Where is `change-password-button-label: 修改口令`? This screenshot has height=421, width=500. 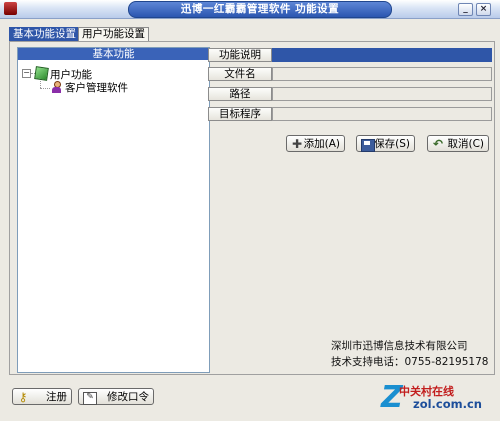 change-password-button-label: 修改口令 is located at coordinates (128, 397).